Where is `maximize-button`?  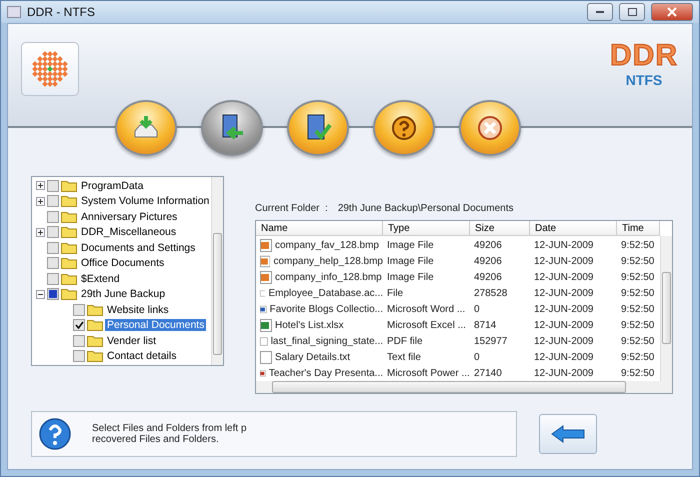 maximize-button is located at coordinates (632, 12).